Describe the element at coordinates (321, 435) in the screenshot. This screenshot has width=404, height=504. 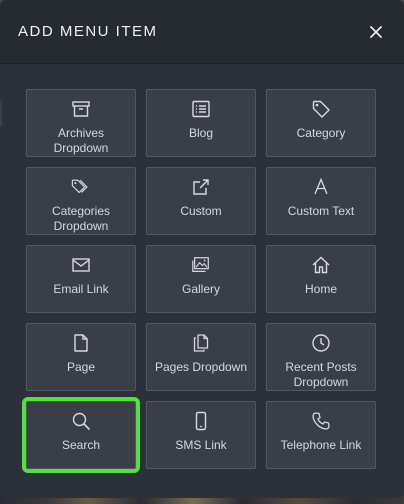
I see `item-telephone-link: Telephone Link` at that location.